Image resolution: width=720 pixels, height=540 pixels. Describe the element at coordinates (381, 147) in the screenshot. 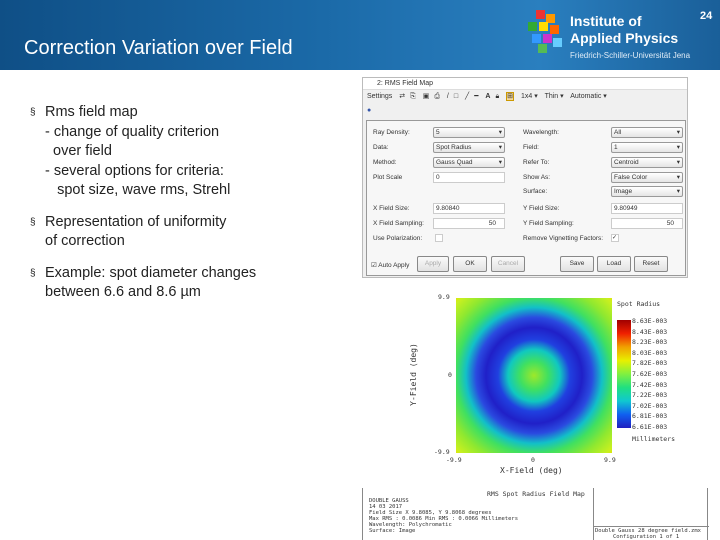

I see `label: Data:` at that location.